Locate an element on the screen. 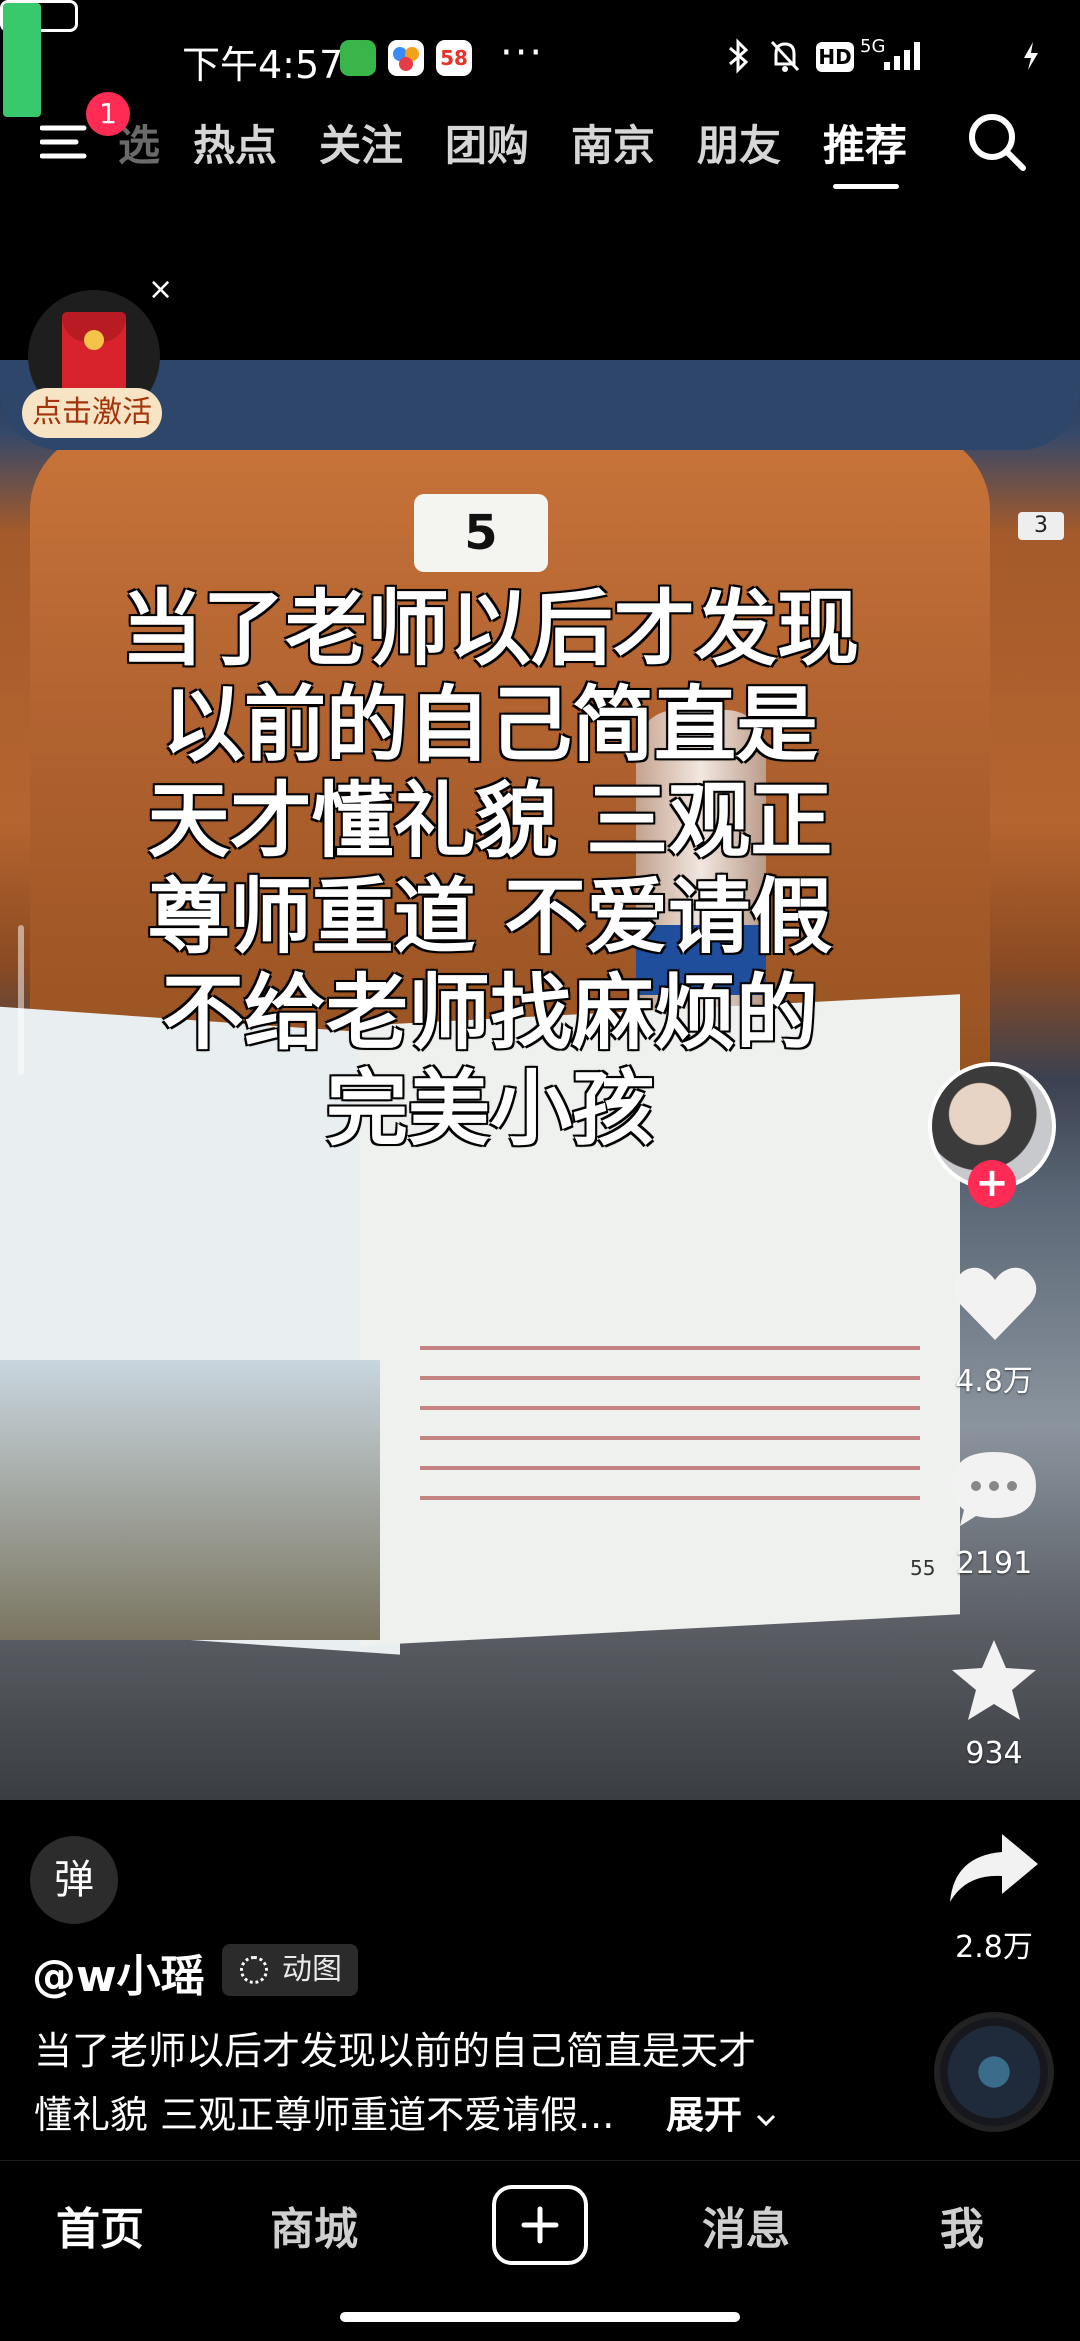 The width and height of the screenshot is (1080, 2341). menu-icon is located at coordinates (66, 142).